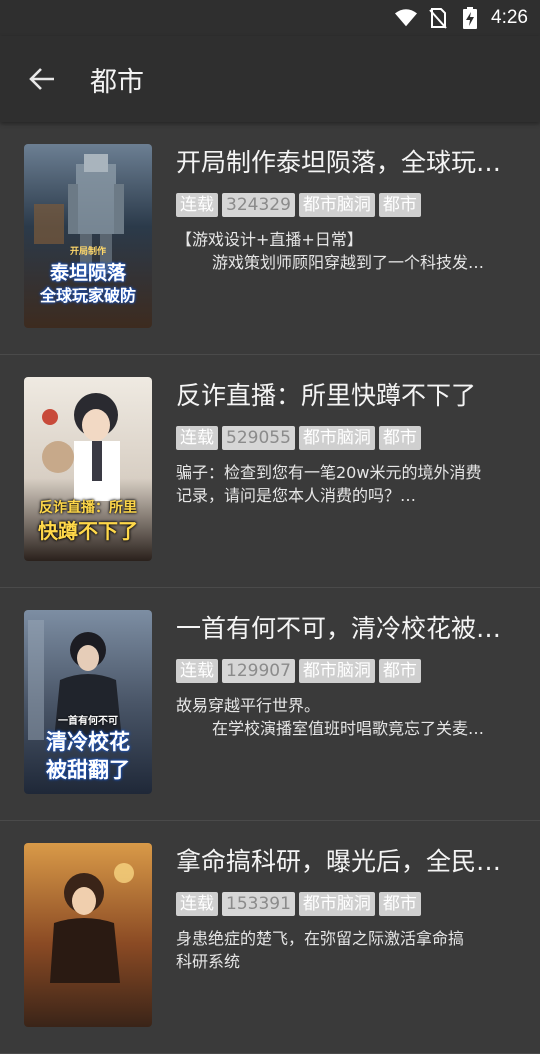 This screenshot has height=1054, width=540. I want to click on cover-line: 全球玩家破防, so click(87, 295).